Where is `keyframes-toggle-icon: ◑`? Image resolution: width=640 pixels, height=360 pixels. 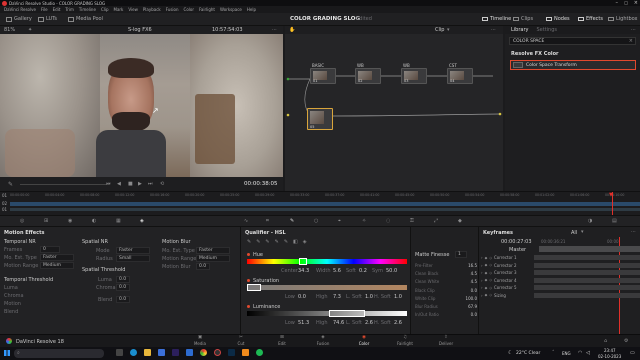
keyframes-toggle-icon: ◑ is located at coordinates (590, 221).